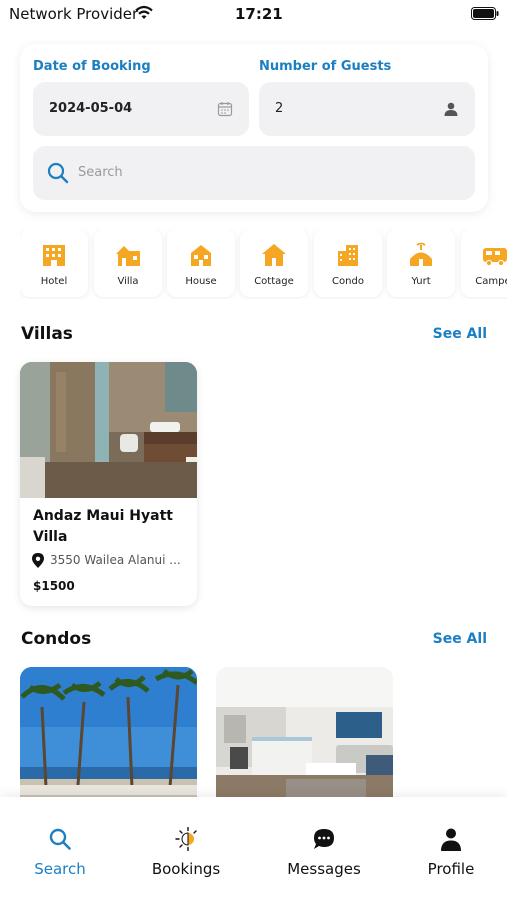 The height and width of the screenshot is (900, 507). What do you see at coordinates (74, 14) in the screenshot?
I see `carrier-name: Network Provider` at bounding box center [74, 14].